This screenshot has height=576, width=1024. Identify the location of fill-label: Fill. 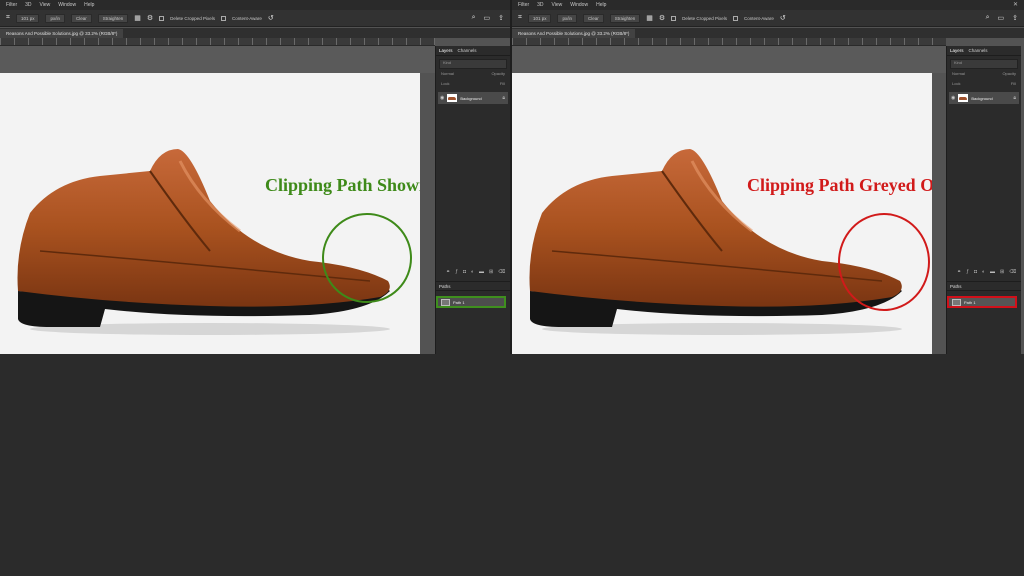
(1013, 83).